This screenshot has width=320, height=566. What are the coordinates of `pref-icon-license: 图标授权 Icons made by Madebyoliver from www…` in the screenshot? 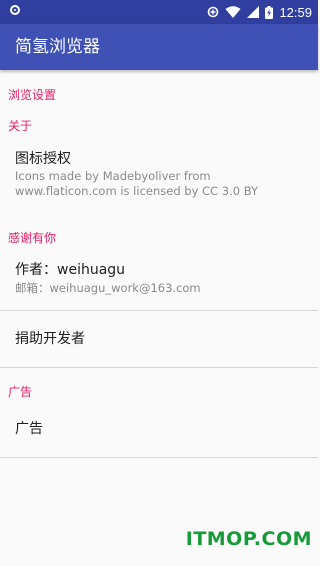 It's located at (159, 173).